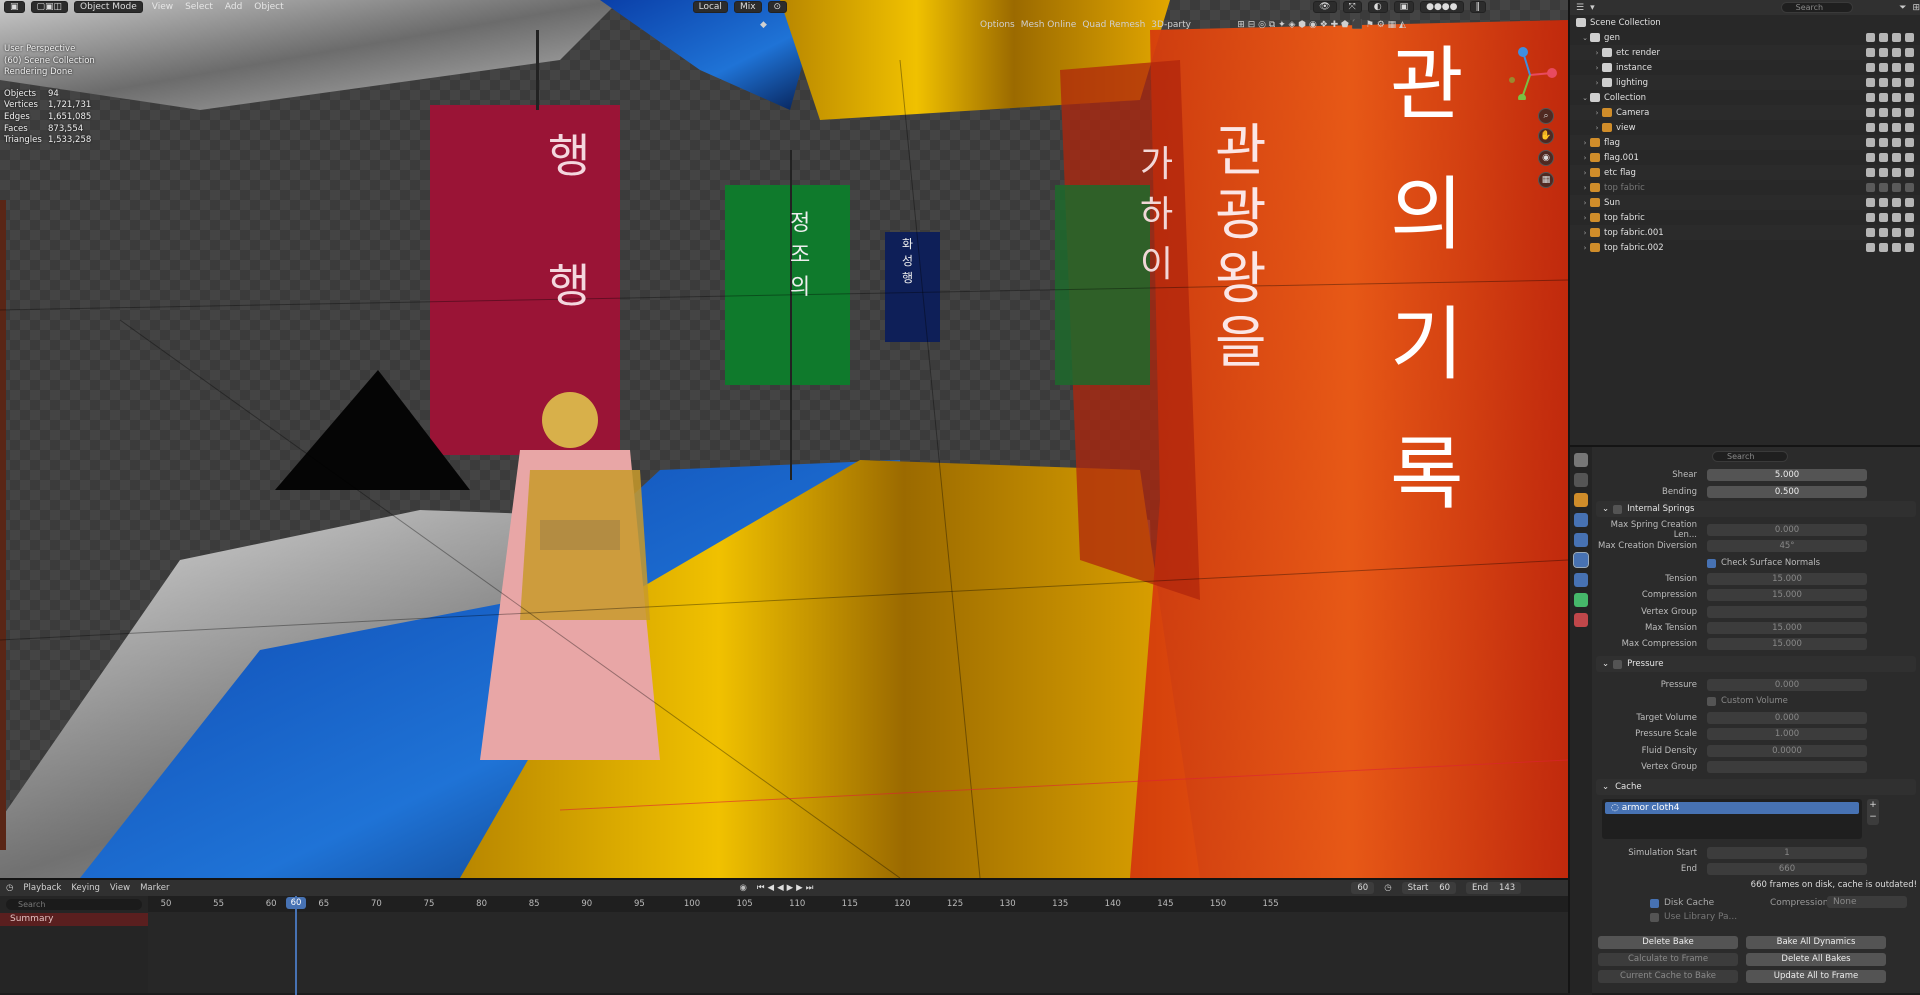 Image resolution: width=1920 pixels, height=995 pixels. Describe the element at coordinates (1787, 718) in the screenshot. I see `target-volume-field: 0.000` at that location.